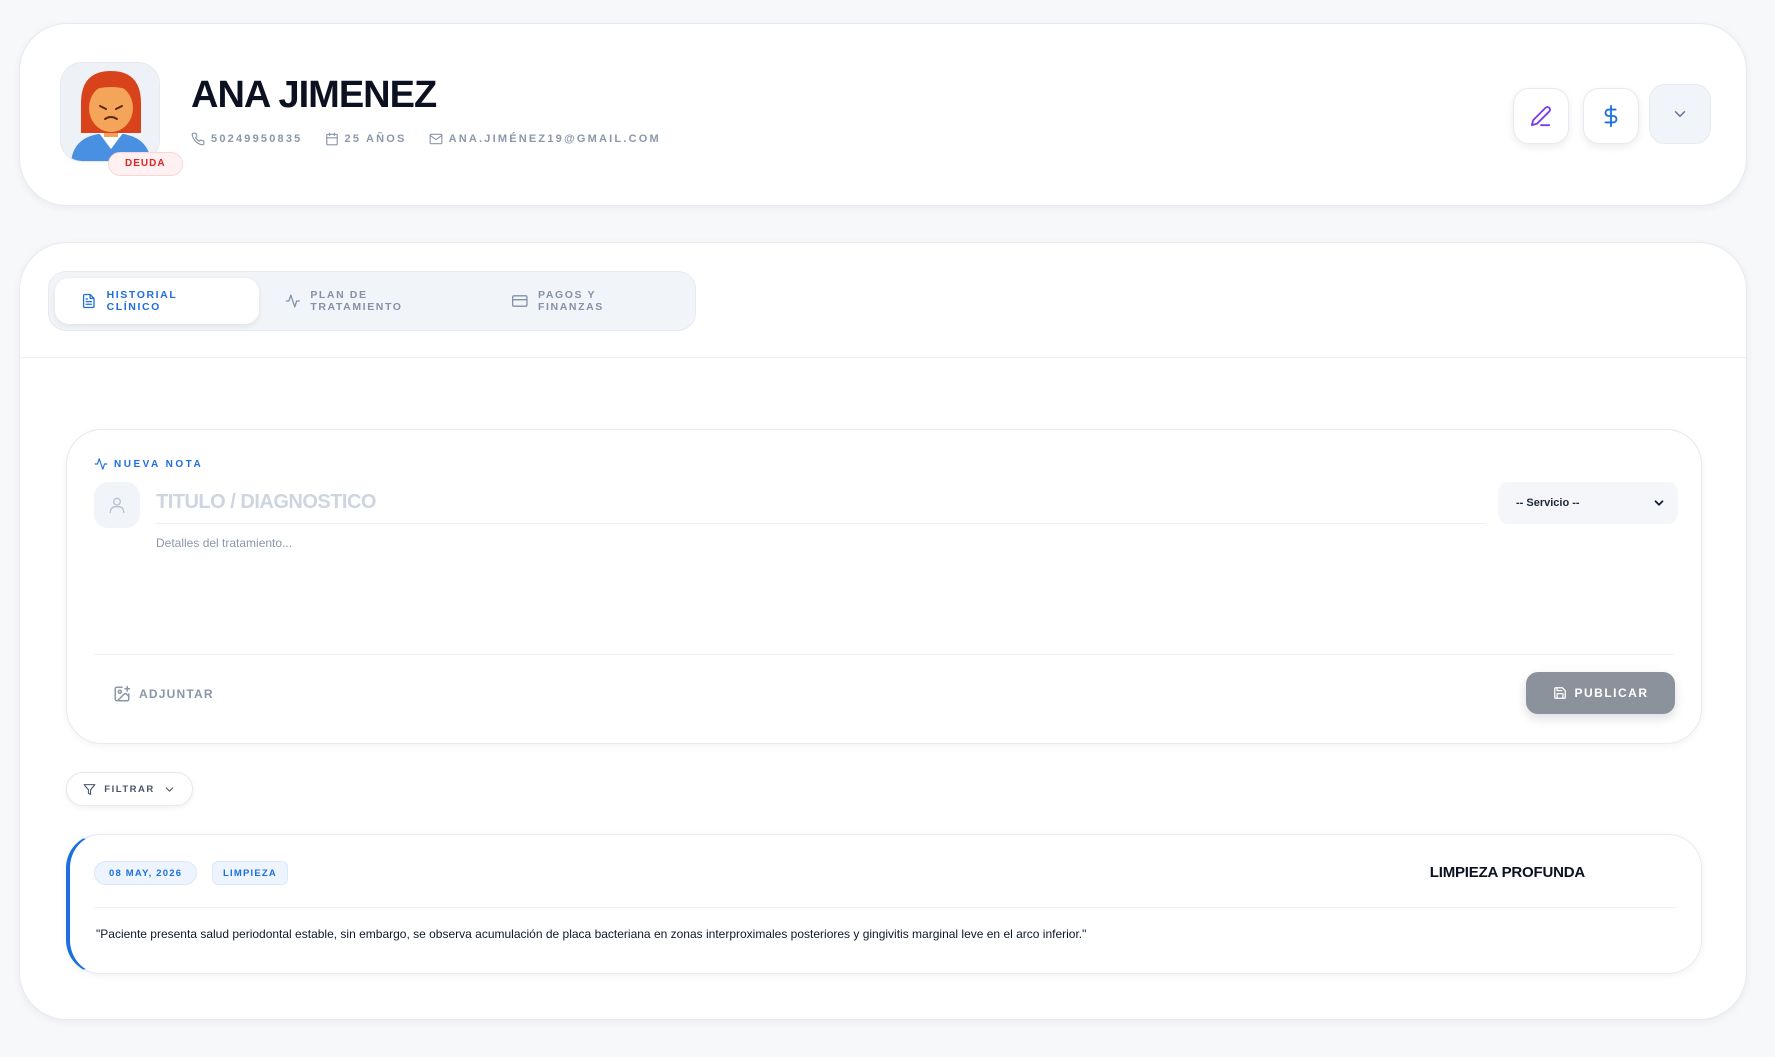 The image size is (1775, 1057). I want to click on email-text: ANA.JIMÉNEZ19@GMAIL.COM, so click(554, 139).